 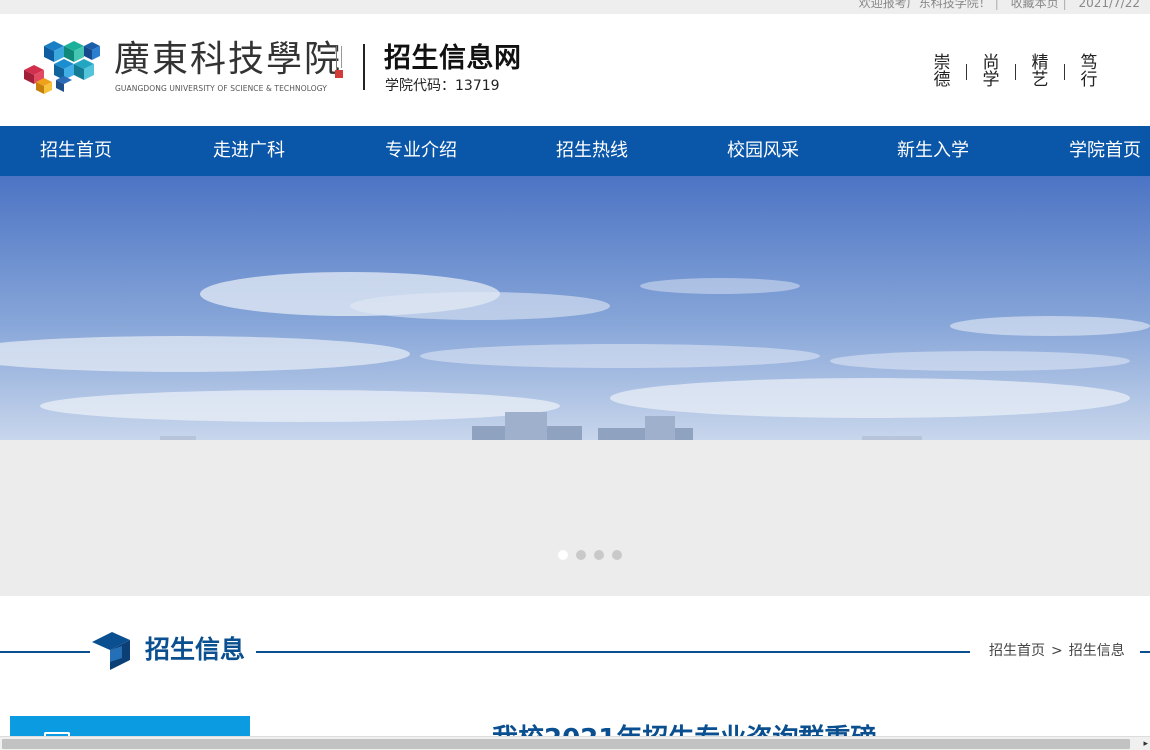 I want to click on cube-icon, so click(x=111, y=651).